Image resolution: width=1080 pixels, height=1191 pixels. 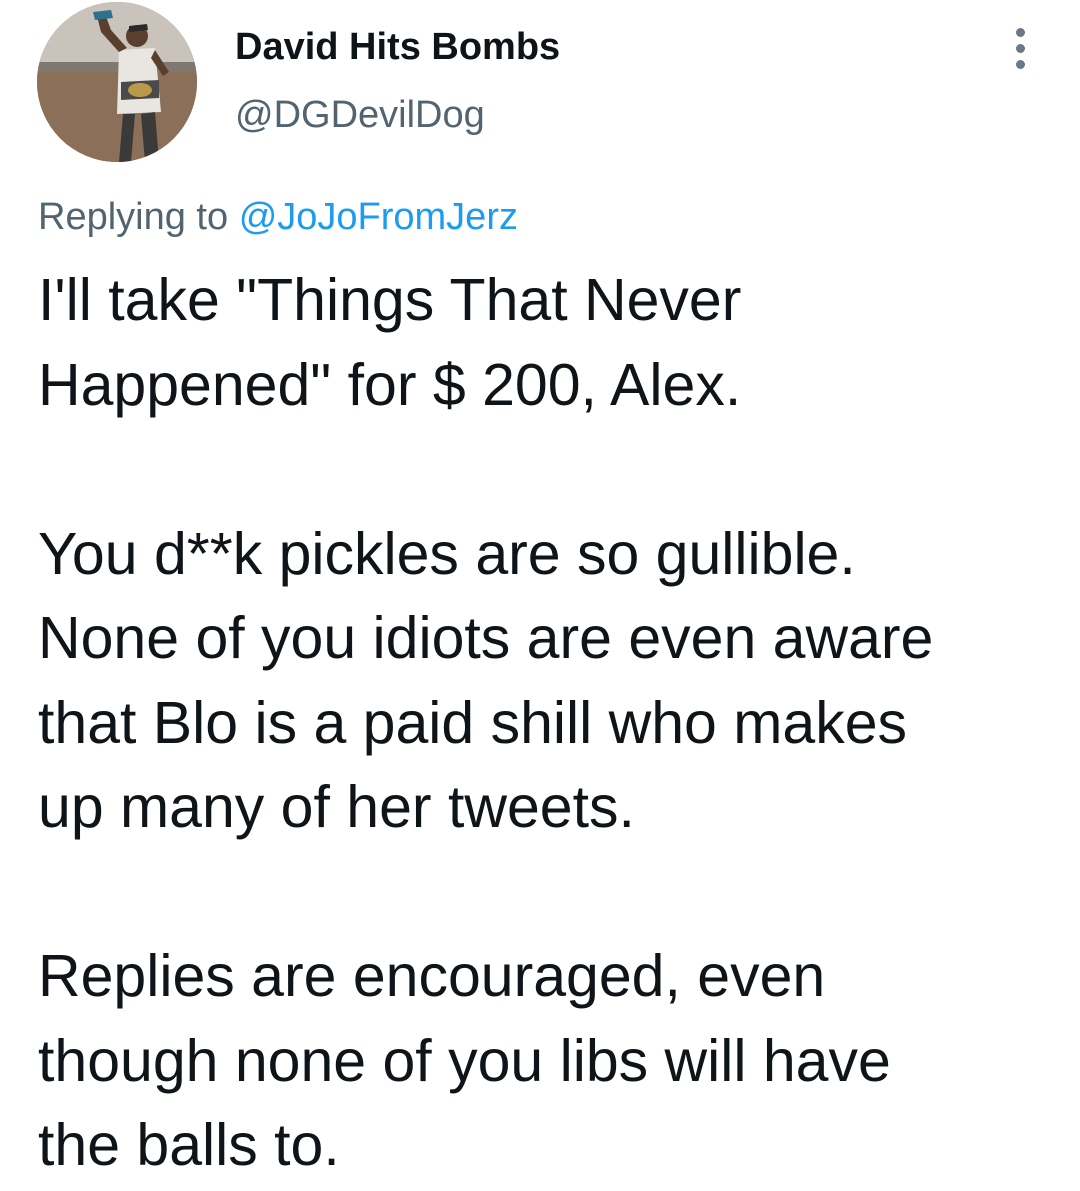 What do you see at coordinates (1020, 32) in the screenshot?
I see `more-vertical-icon` at bounding box center [1020, 32].